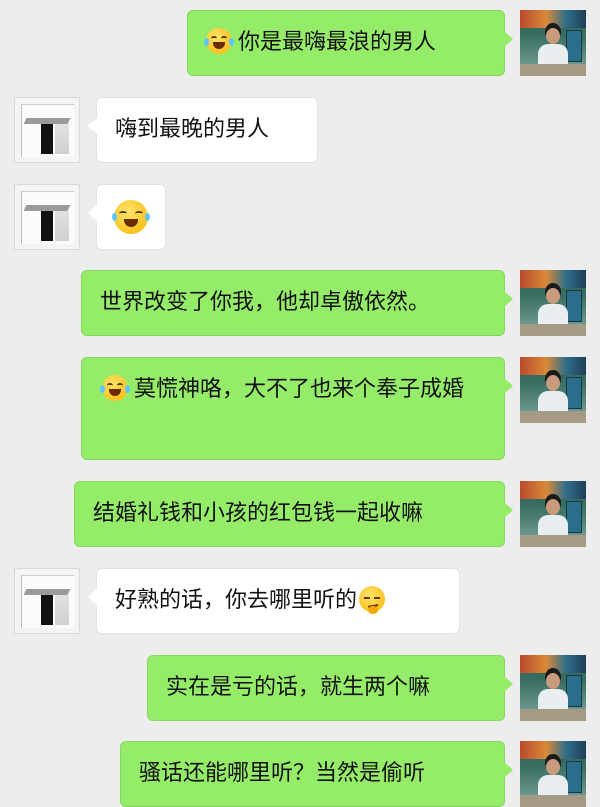 The height and width of the screenshot is (807, 600). I want to click on message-text: 结婚礼钱和小孩的红包钱一起收嘛, so click(258, 513).